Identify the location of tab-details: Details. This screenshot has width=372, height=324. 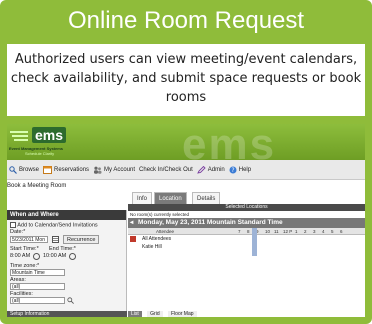
(206, 198).